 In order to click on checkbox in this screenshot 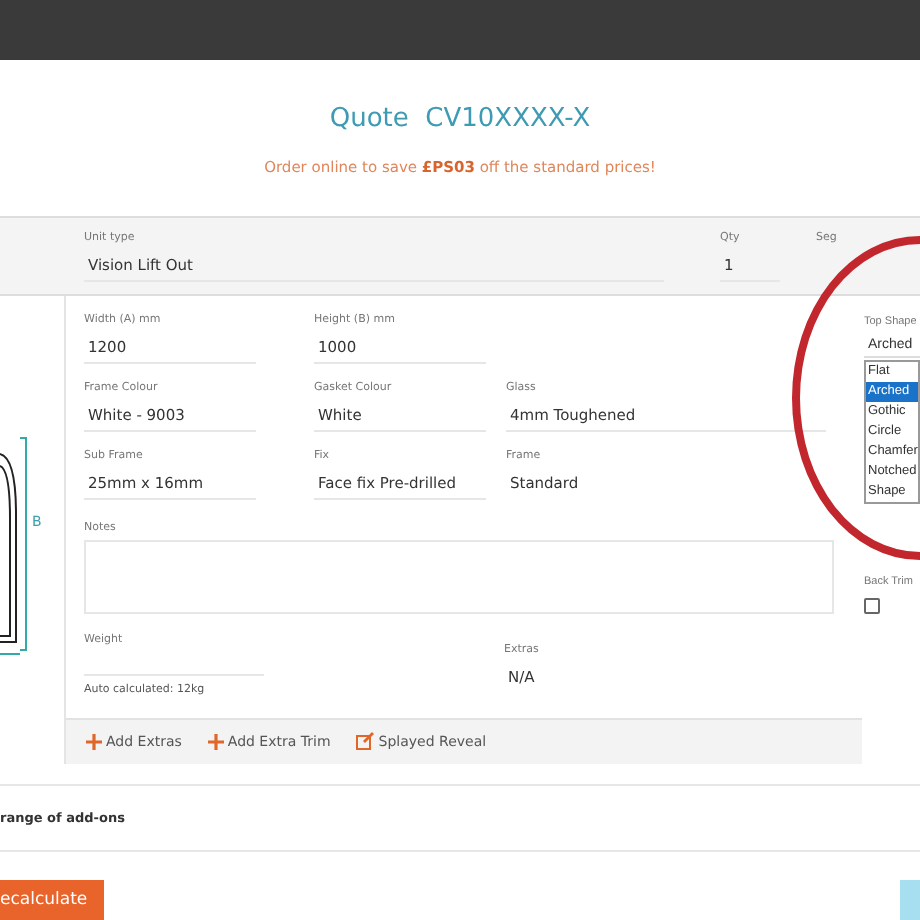, I will do `click(872, 606)`.